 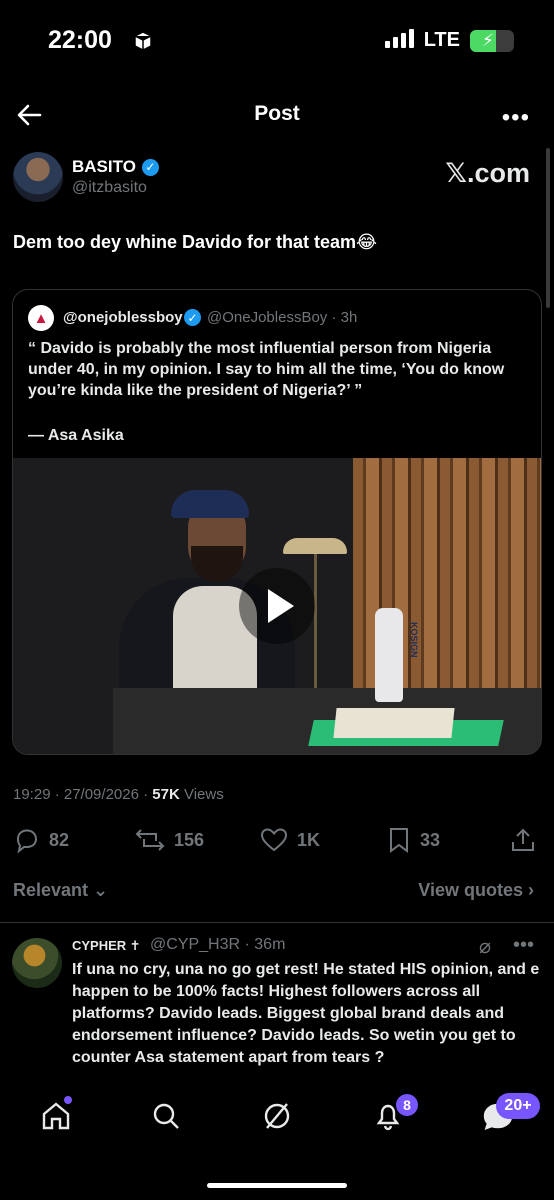 I want to click on reply-icon, so click(x=27, y=841).